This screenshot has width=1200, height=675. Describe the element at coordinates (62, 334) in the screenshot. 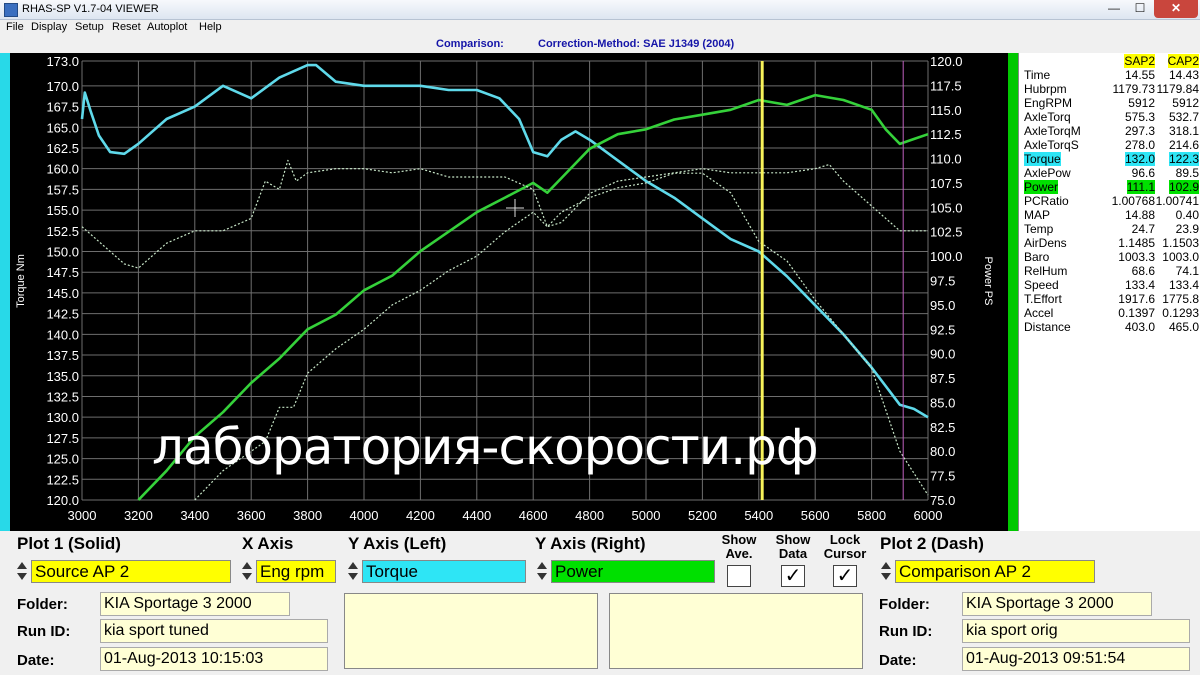

I see `y-left-tick-label: 140.0` at that location.